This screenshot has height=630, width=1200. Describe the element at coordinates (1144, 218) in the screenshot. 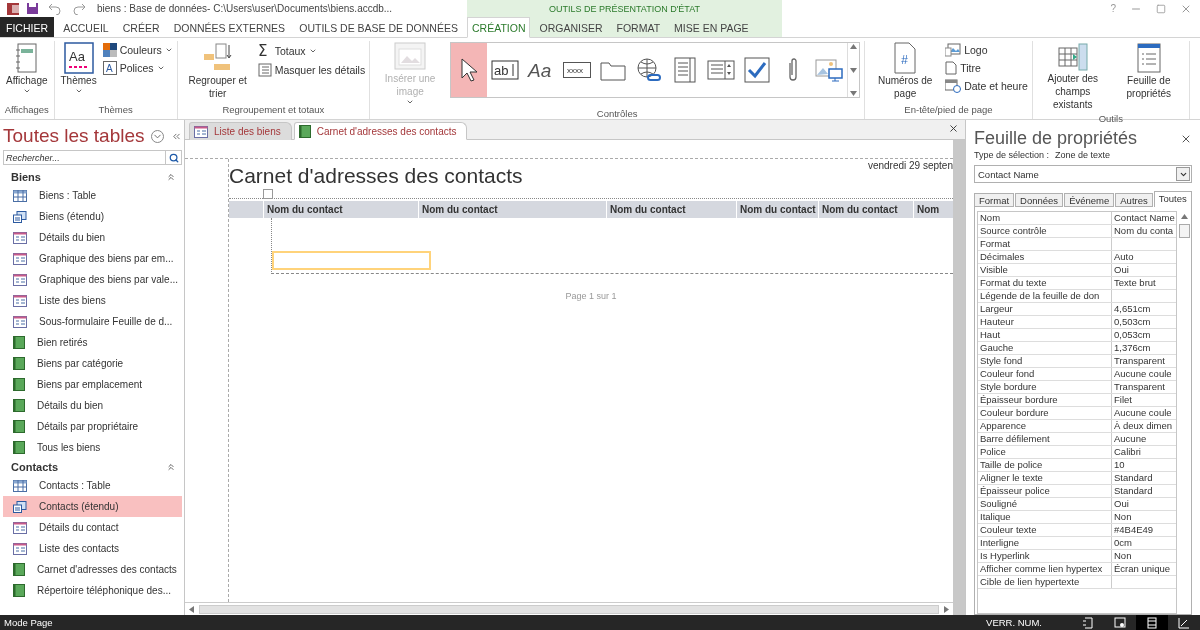

I see `property-value: Contact Name` at that location.